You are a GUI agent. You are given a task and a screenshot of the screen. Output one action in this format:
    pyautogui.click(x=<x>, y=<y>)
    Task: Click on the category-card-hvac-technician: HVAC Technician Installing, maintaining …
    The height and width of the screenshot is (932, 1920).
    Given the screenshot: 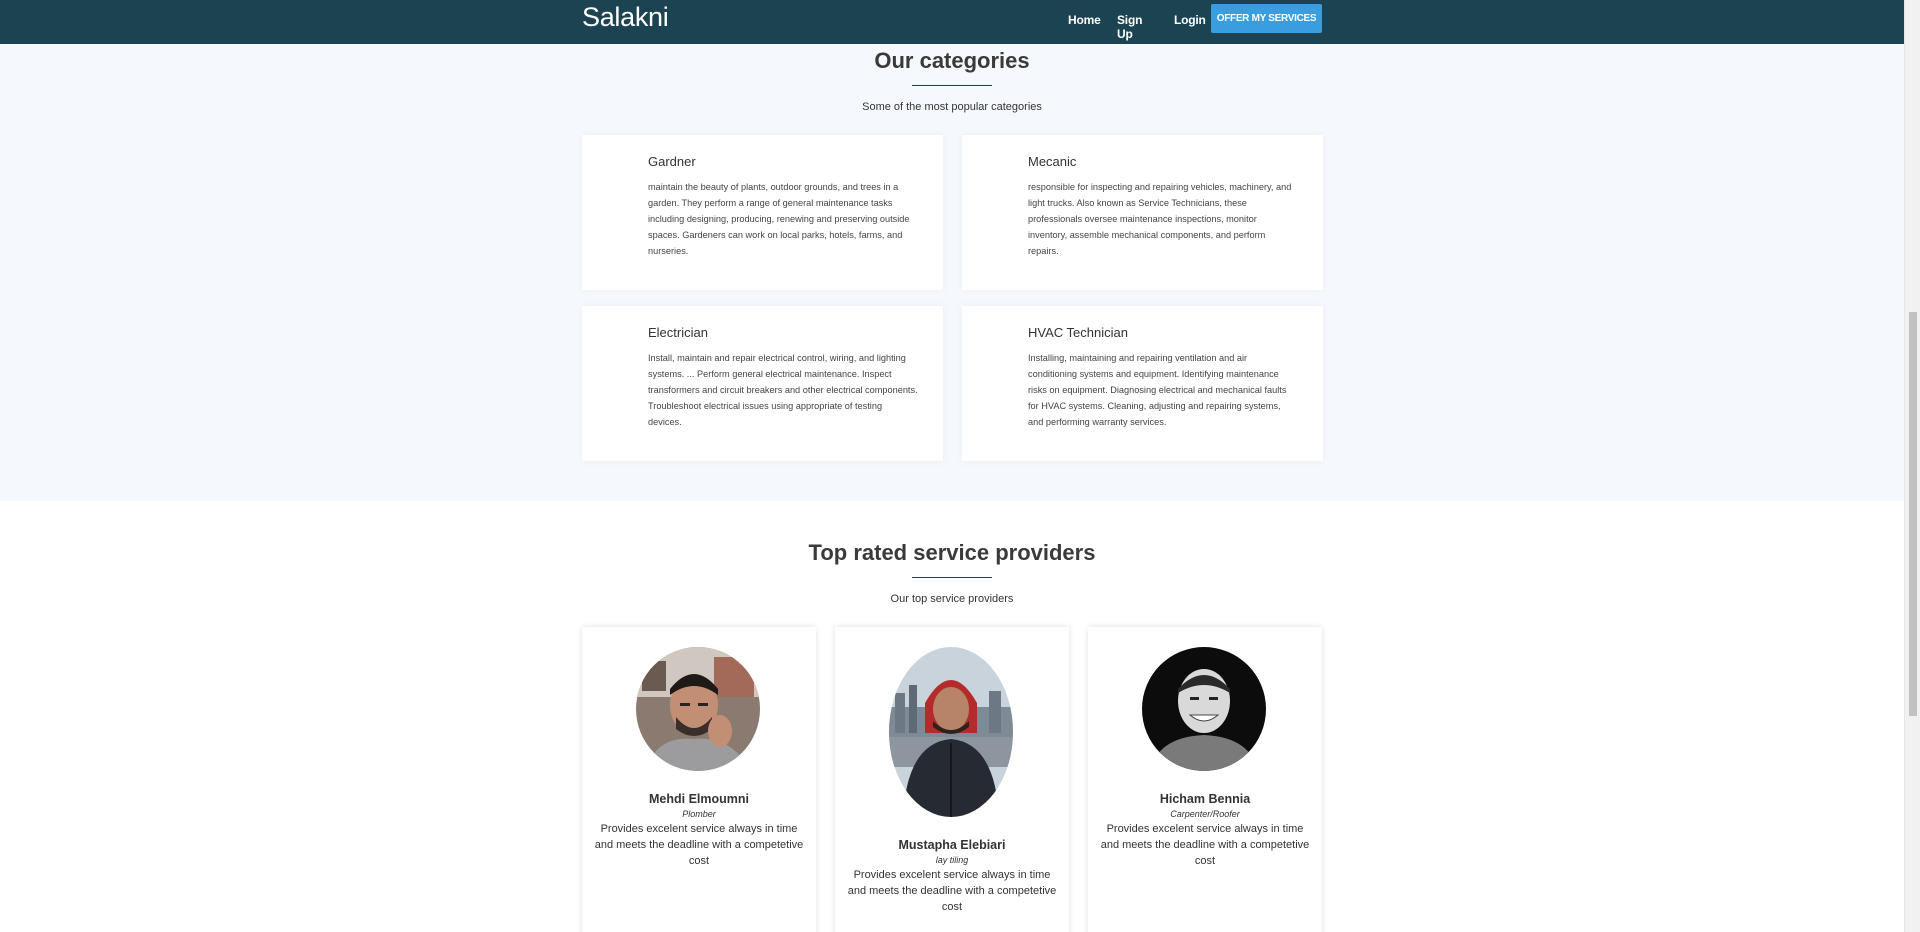 What is the action you would take?
    pyautogui.click(x=1142, y=383)
    